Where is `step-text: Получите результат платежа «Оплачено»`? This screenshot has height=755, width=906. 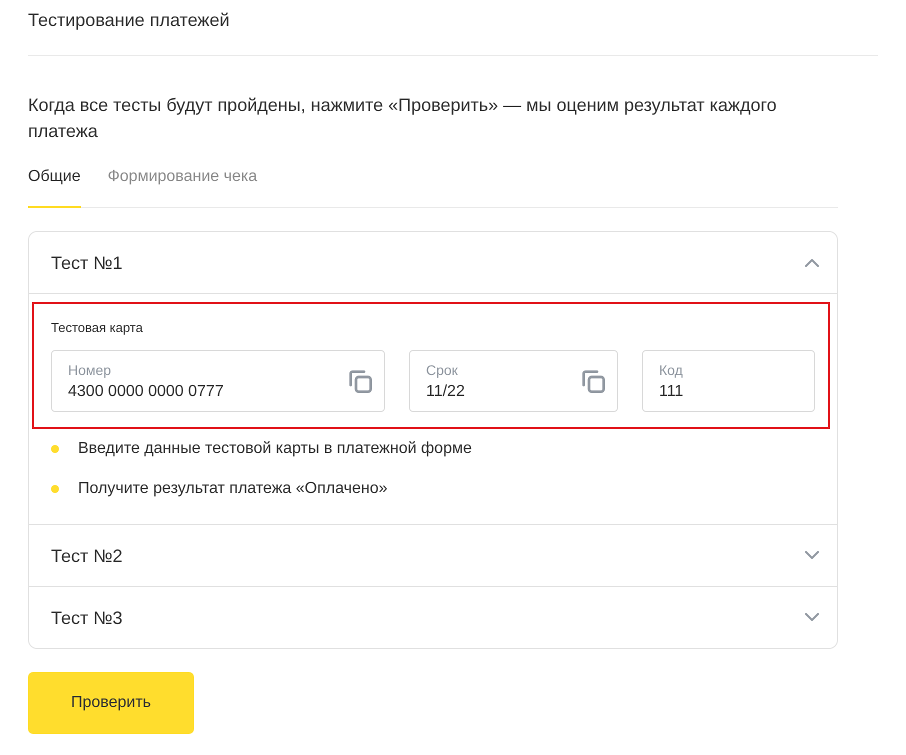 step-text: Получите результат платежа «Оплачено» is located at coordinates (233, 489).